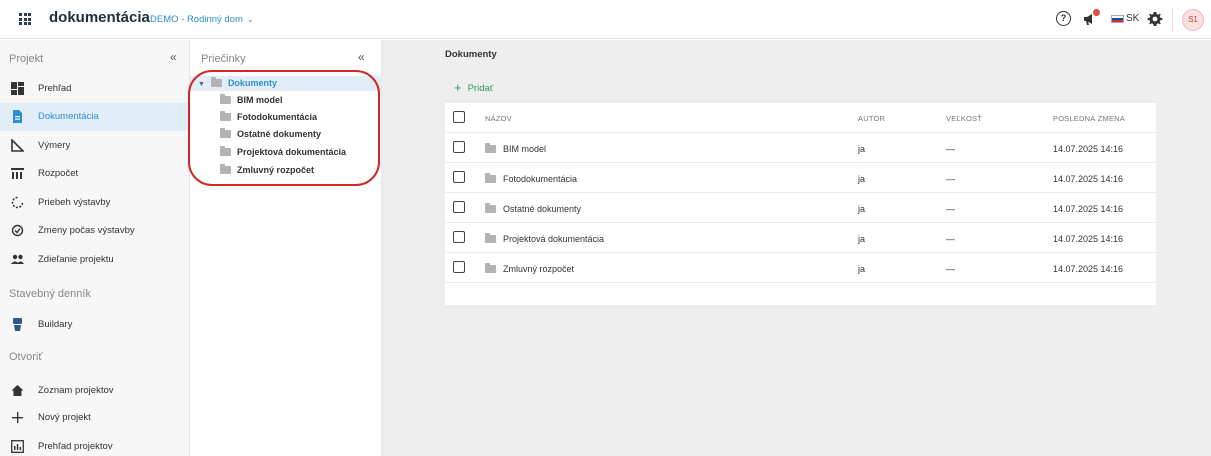 Image resolution: width=1211 pixels, height=456 pixels. What do you see at coordinates (498, 118) in the screenshot?
I see `column-header-name: NÁZOV` at bounding box center [498, 118].